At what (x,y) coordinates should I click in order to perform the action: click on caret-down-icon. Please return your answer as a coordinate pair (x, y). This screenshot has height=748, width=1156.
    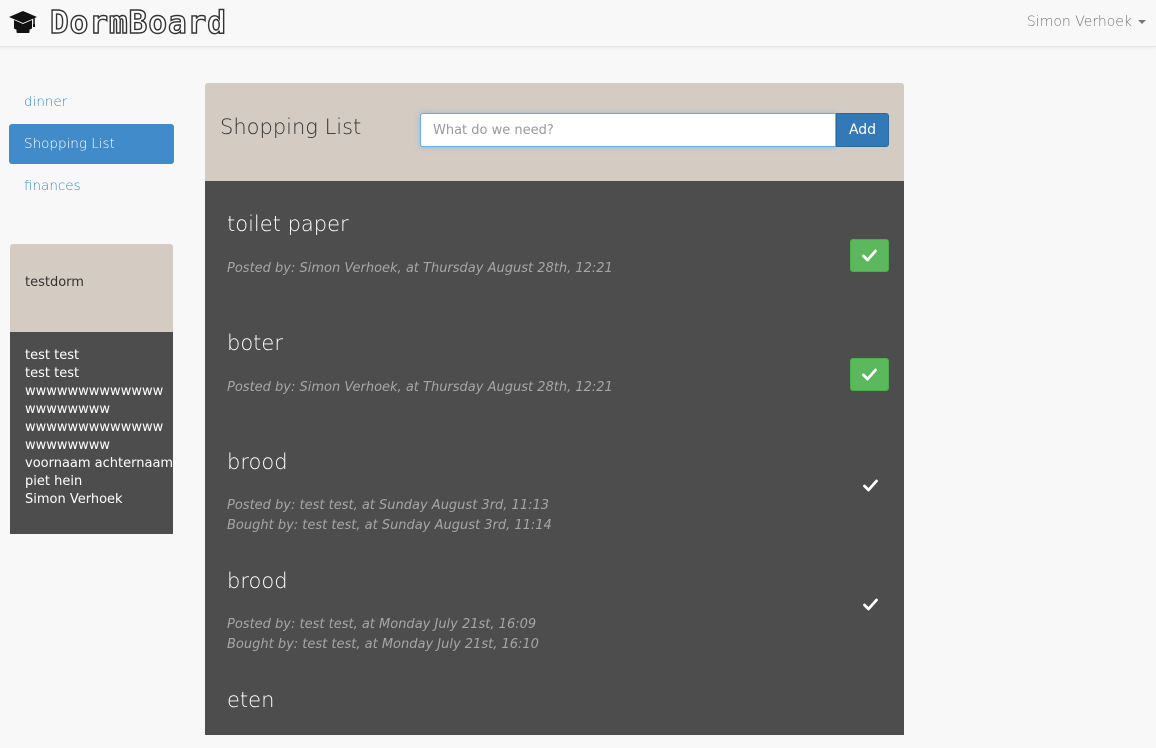
    Looking at the image, I should click on (1142, 22).